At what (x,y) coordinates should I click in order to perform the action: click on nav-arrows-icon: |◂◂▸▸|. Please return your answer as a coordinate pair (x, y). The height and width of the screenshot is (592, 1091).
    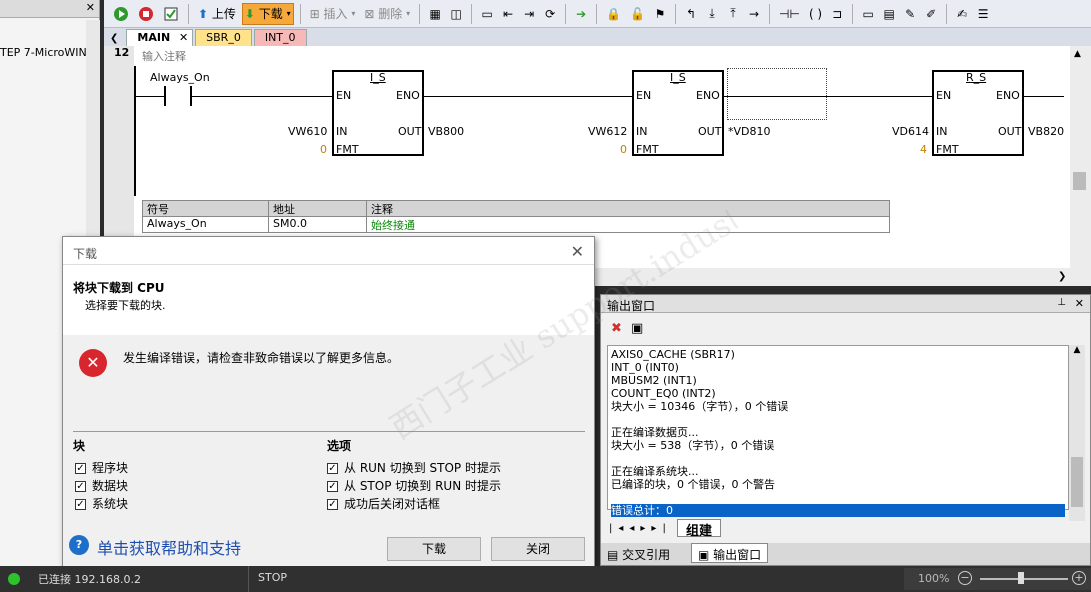
    Looking at the image, I should click on (640, 528).